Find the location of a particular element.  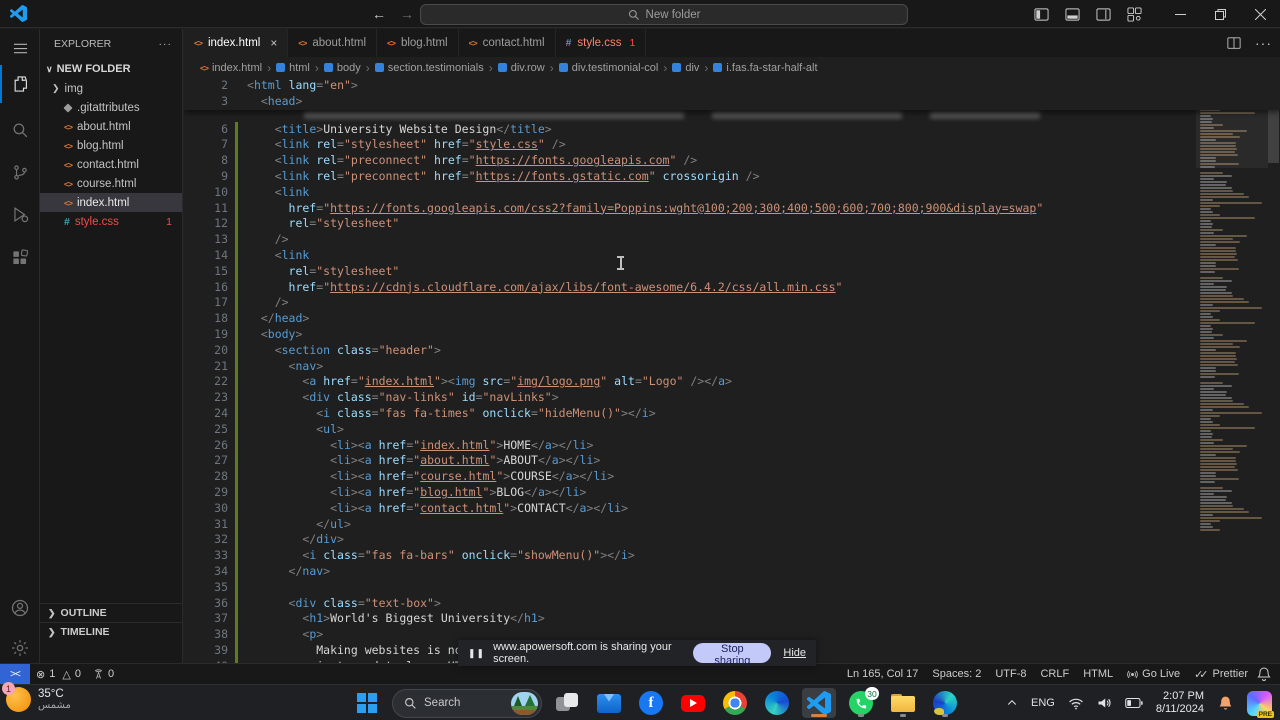

close-window-button is located at coordinates (1260, 14).